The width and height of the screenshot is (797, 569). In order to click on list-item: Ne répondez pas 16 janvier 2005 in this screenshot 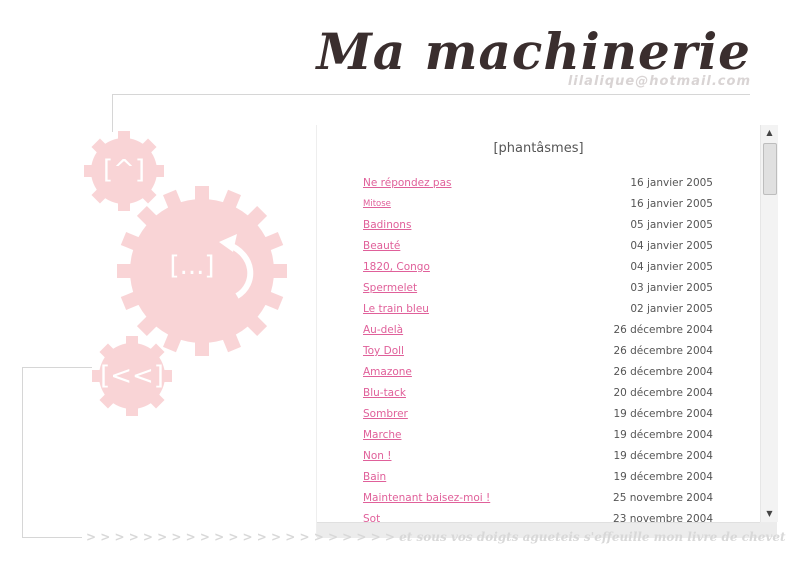, I will do `click(538, 187)`.